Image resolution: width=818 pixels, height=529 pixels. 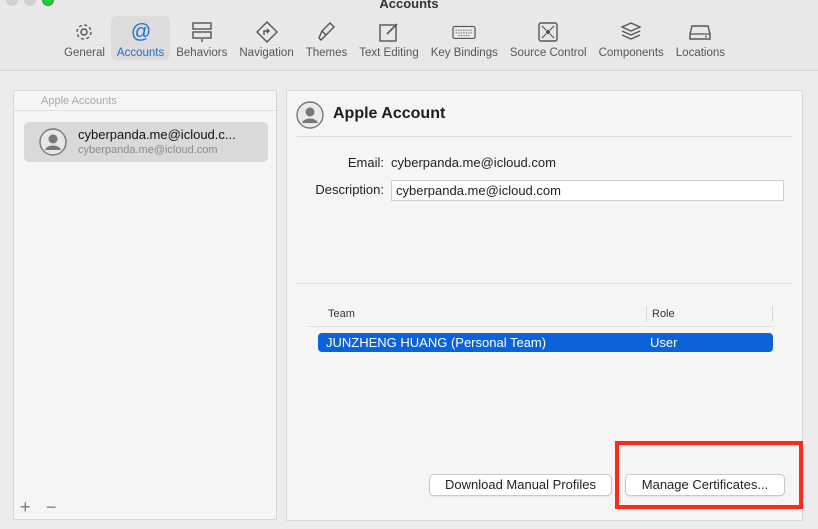 I want to click on keyboard-icon, so click(x=464, y=32).